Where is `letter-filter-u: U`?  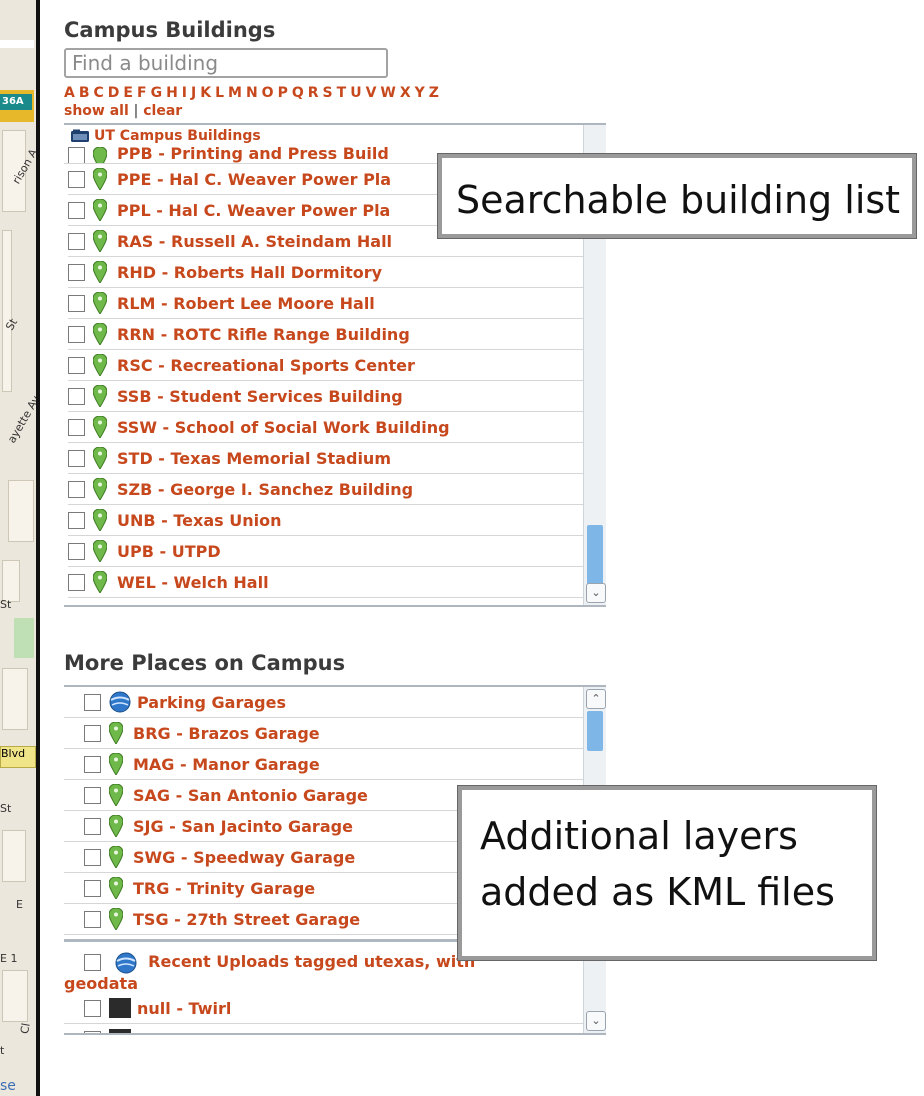 letter-filter-u: U is located at coordinates (356, 93).